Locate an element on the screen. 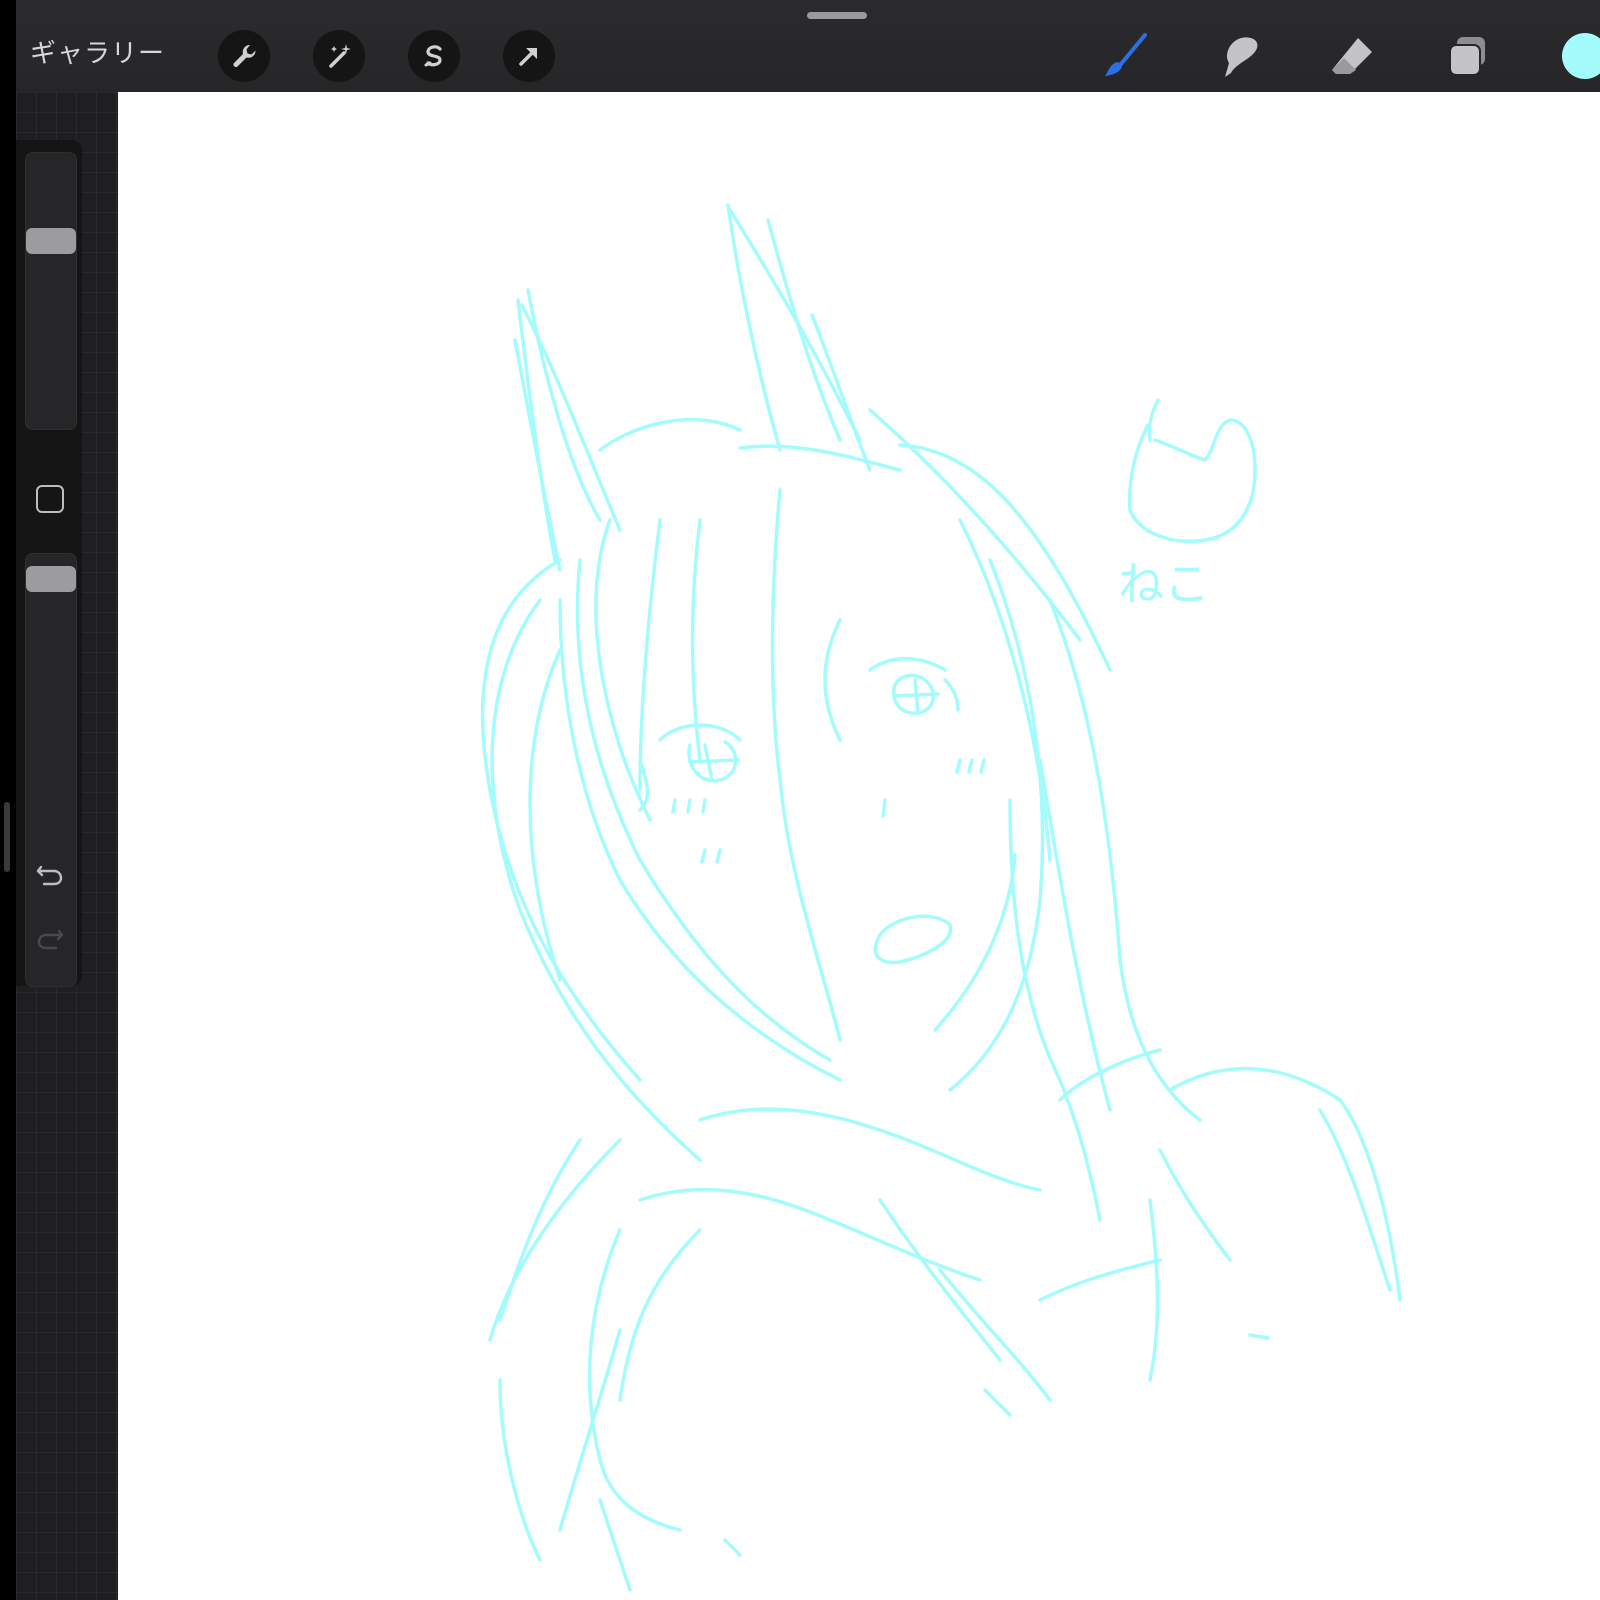 The width and height of the screenshot is (1600, 1600). eraser-icon is located at coordinates (1352, 56).